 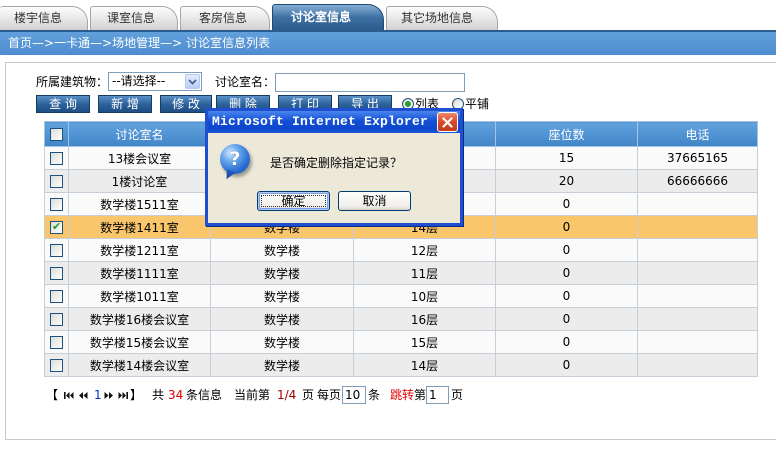 I want to click on room-name-label: 讨论室名：, so click(x=245, y=82).